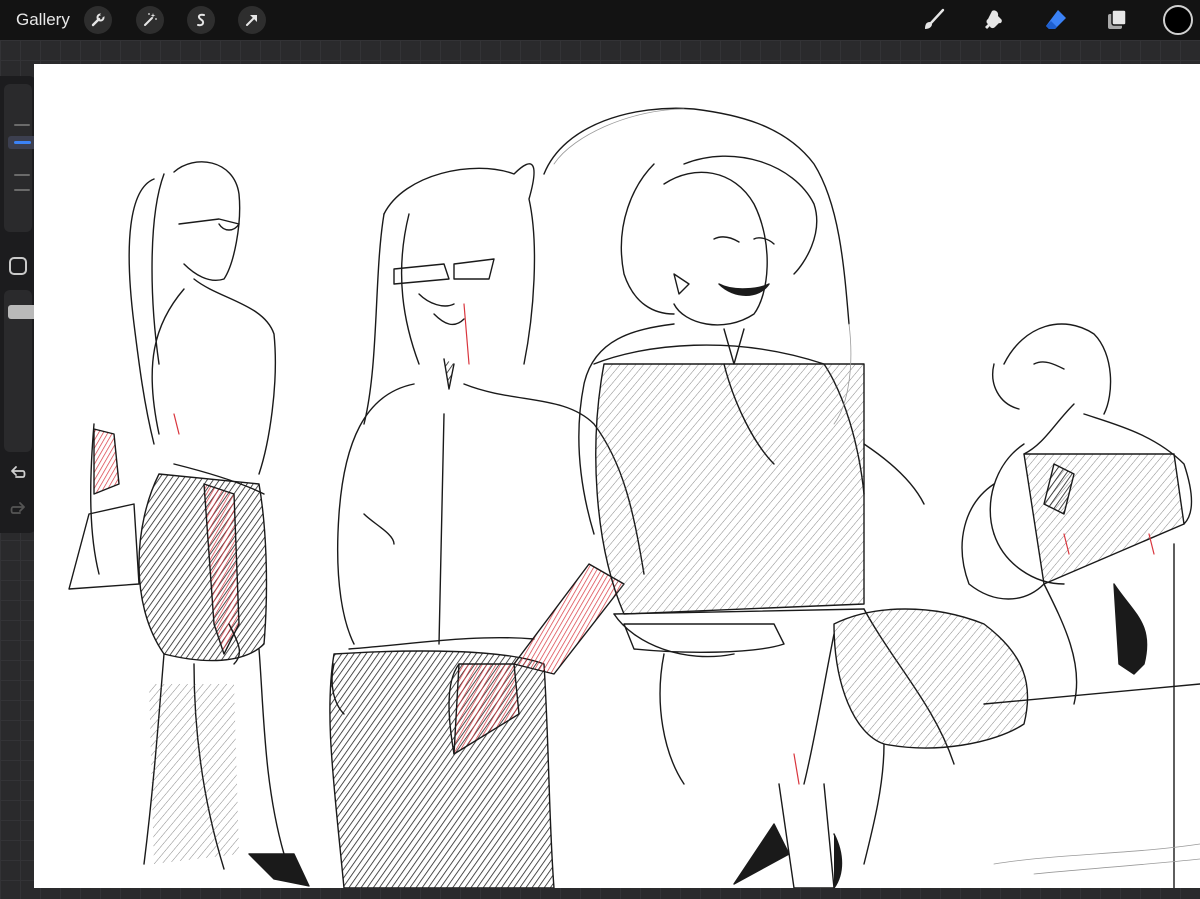  What do you see at coordinates (22, 142) in the screenshot?
I see `brush-size-thumb` at bounding box center [22, 142].